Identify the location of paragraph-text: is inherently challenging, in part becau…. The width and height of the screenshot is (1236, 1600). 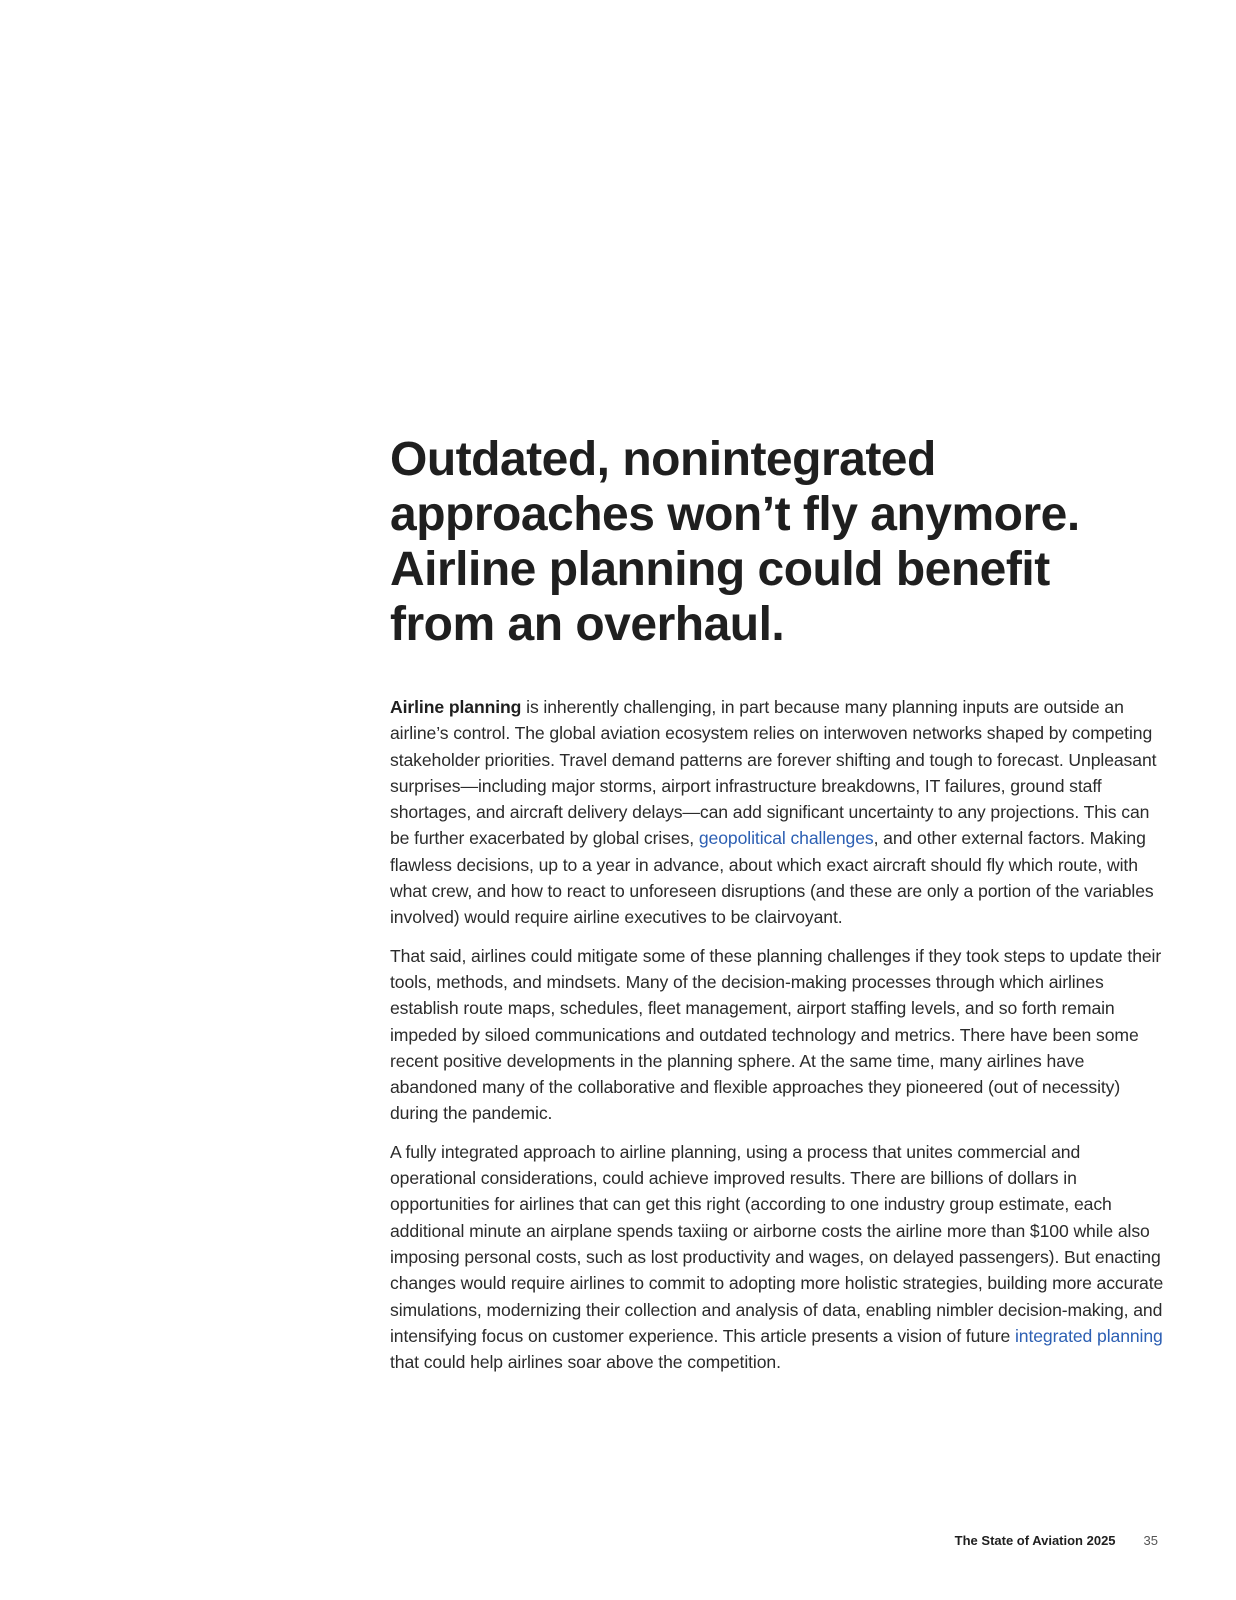
(773, 773).